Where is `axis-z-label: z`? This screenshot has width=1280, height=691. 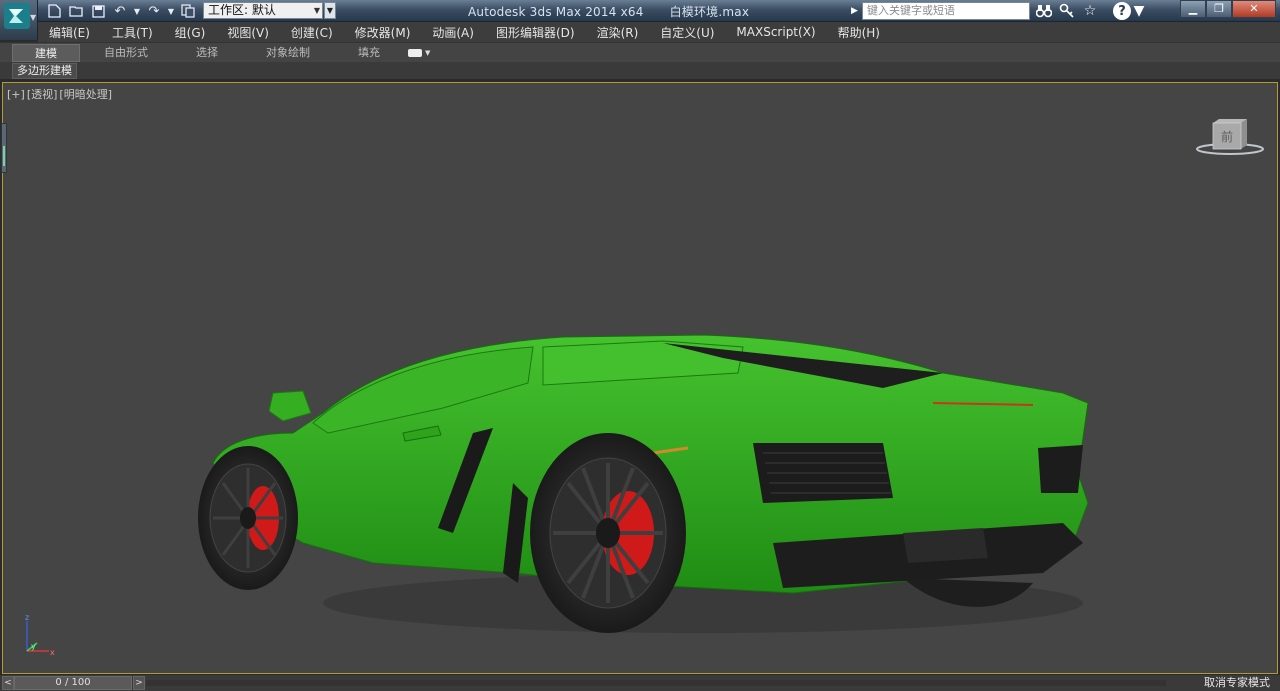
axis-z-label: z is located at coordinates (27, 617).